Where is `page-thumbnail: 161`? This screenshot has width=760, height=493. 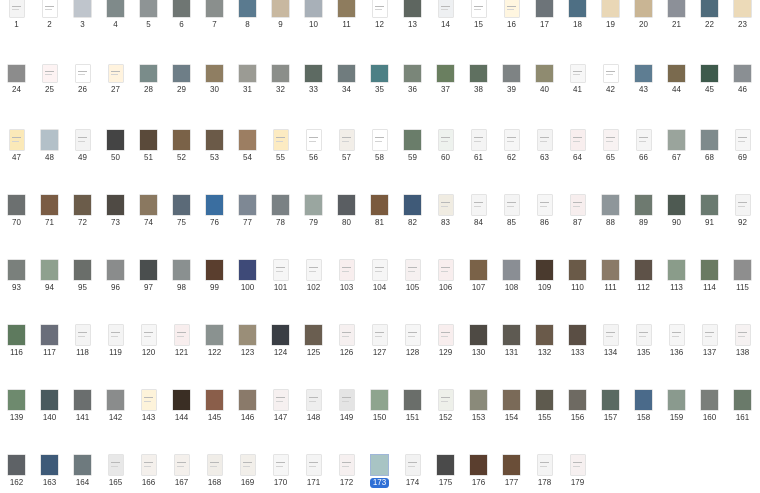
page-thumbnail: 161 is located at coordinates (742, 408).